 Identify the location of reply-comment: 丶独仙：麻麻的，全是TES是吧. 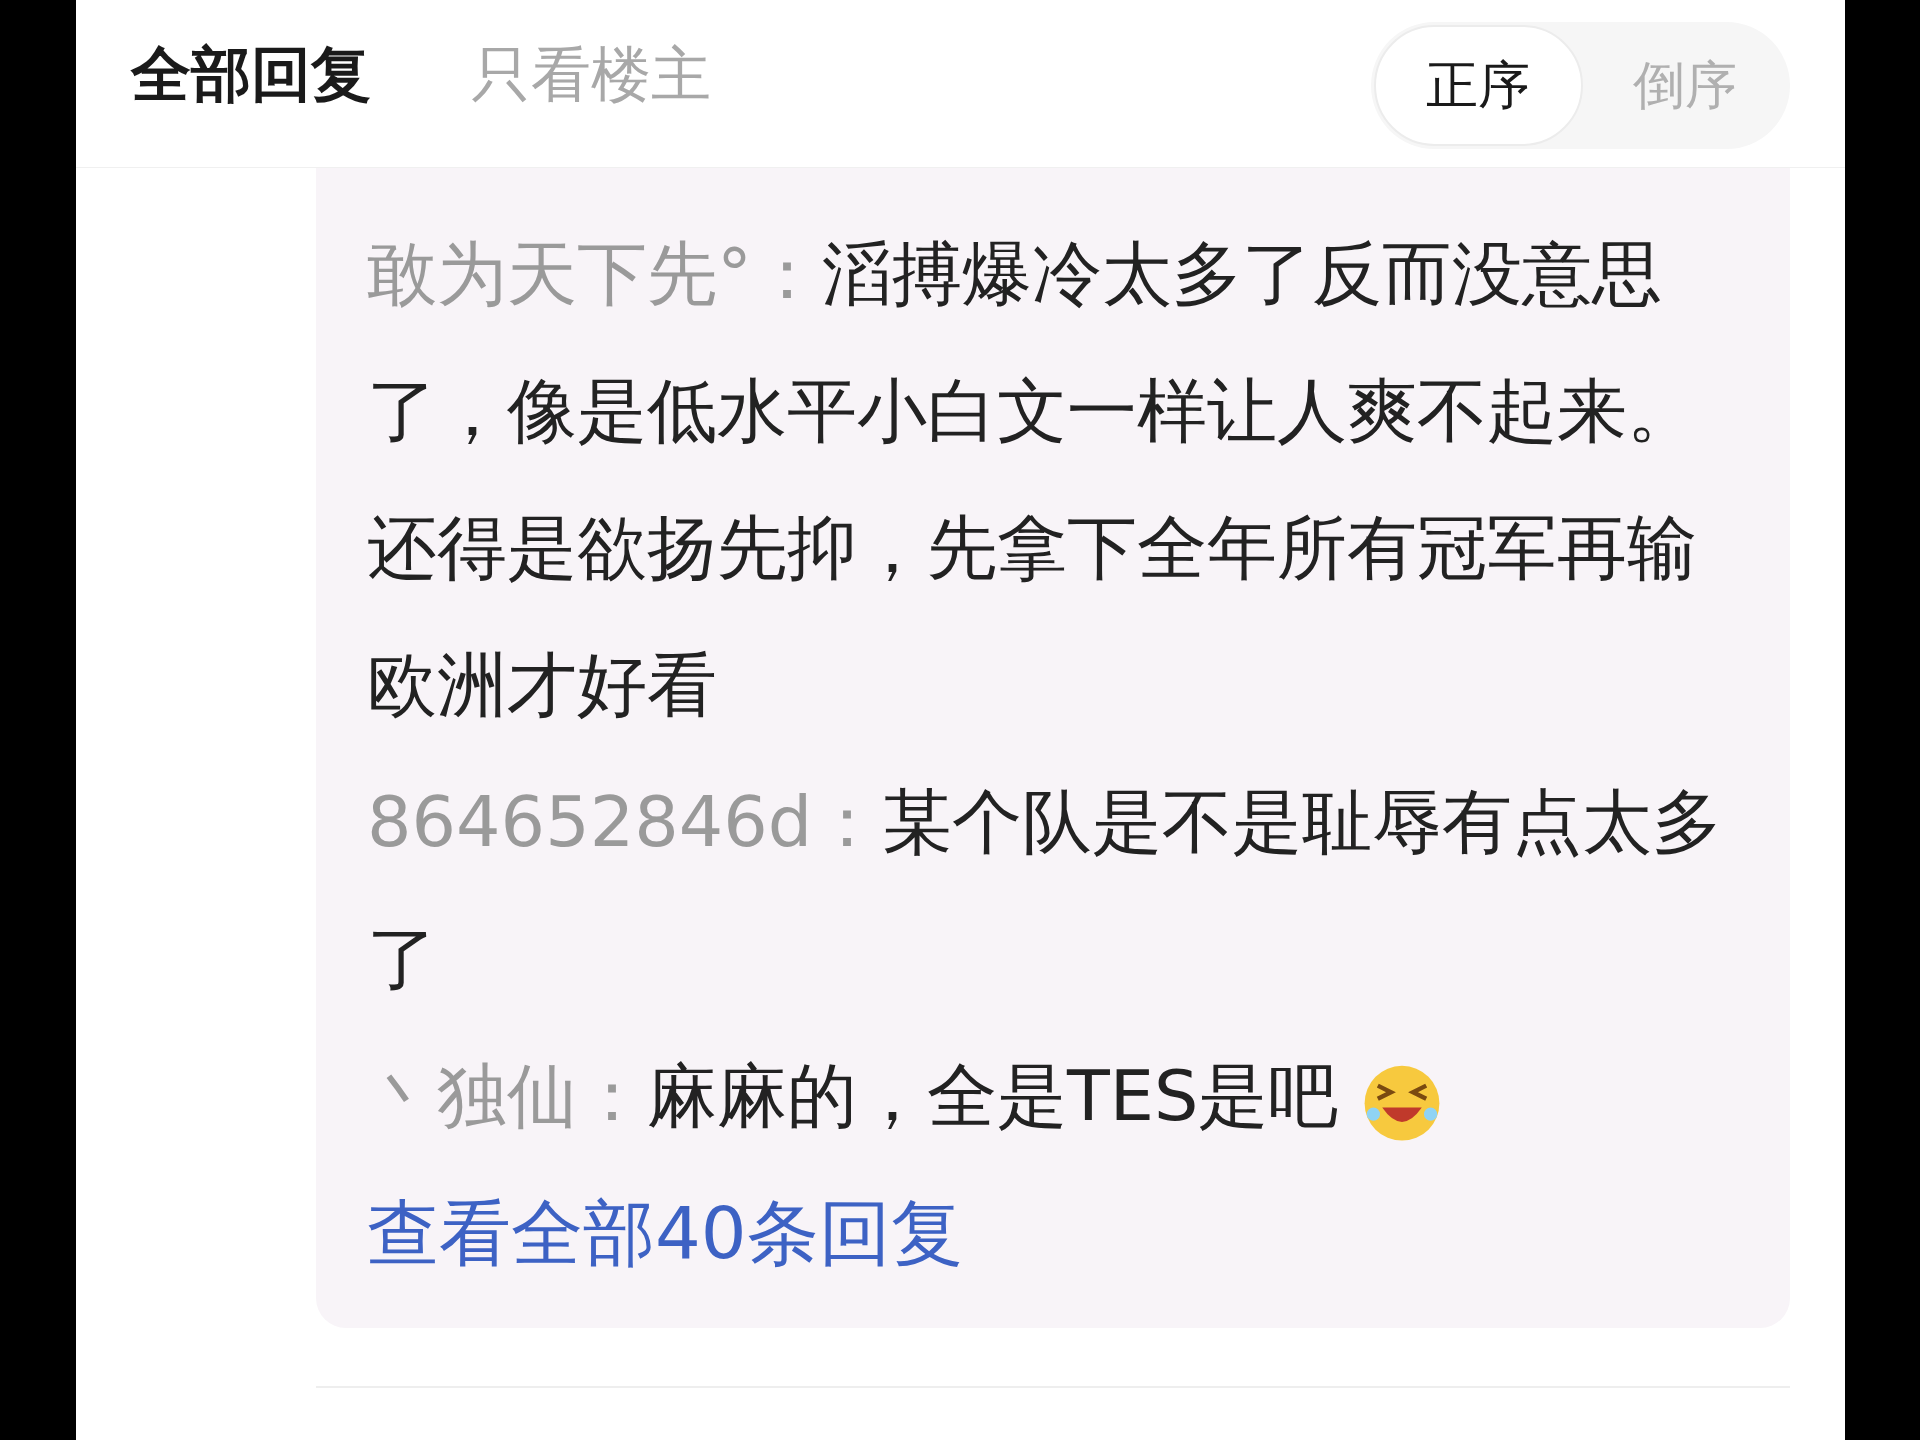
(853, 1096).